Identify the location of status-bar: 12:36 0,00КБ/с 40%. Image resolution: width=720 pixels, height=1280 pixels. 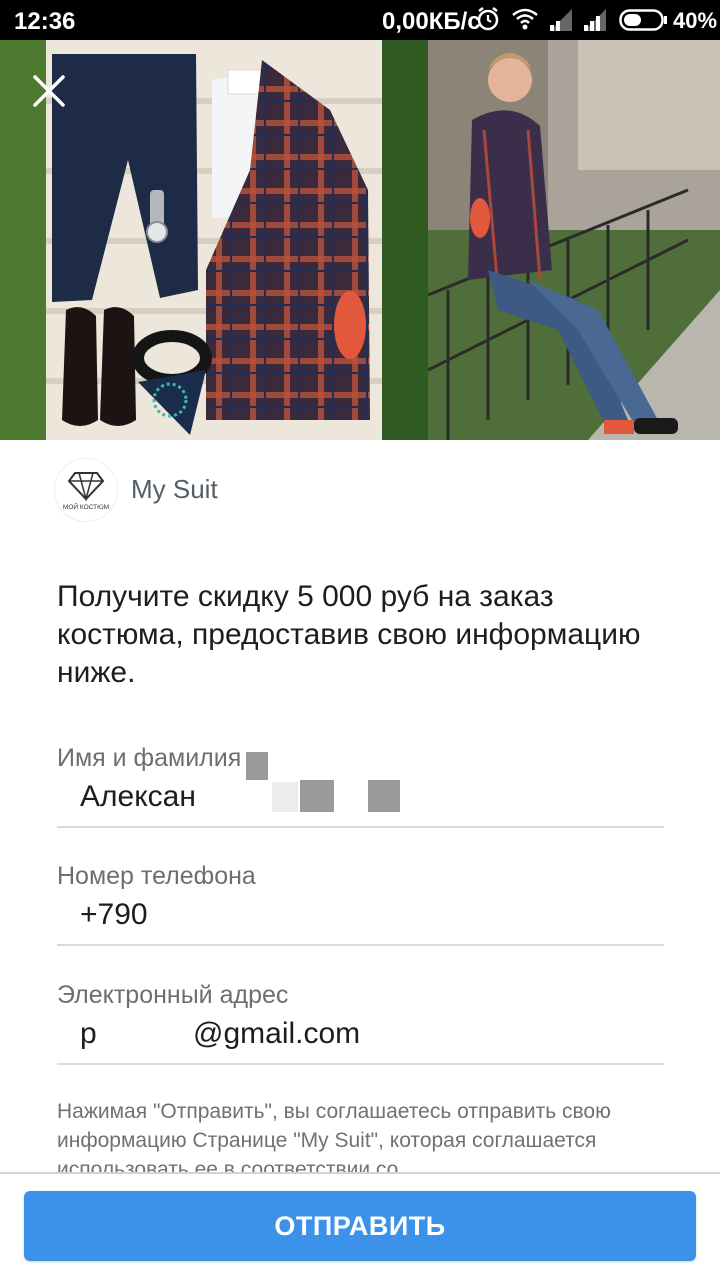
(360, 20).